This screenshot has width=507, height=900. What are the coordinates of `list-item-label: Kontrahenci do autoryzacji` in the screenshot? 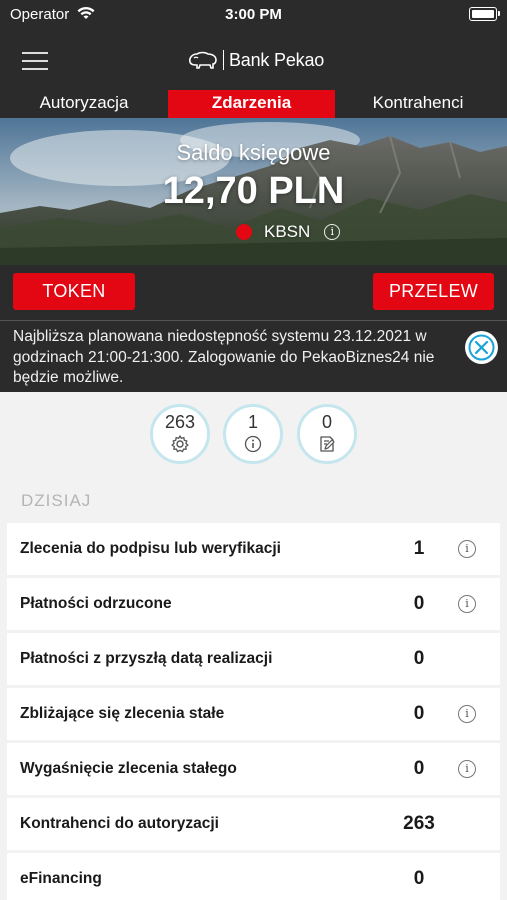 It's located at (119, 823).